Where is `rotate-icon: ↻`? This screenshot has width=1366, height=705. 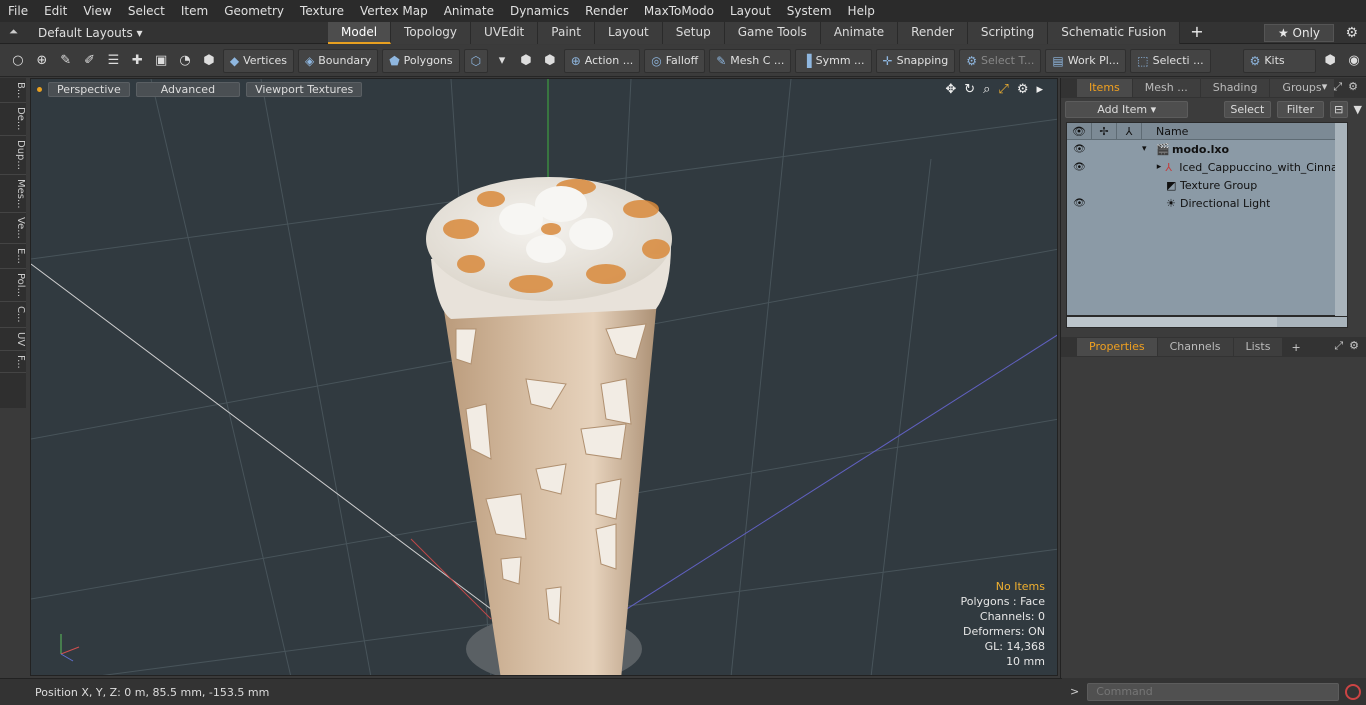
rotate-icon: ↻ is located at coordinates (969, 89).